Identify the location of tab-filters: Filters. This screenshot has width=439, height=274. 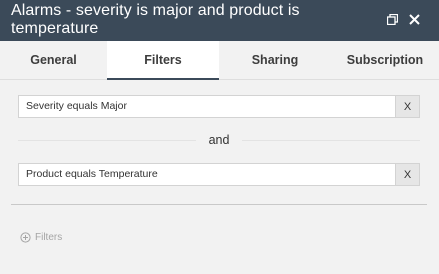
(163, 60).